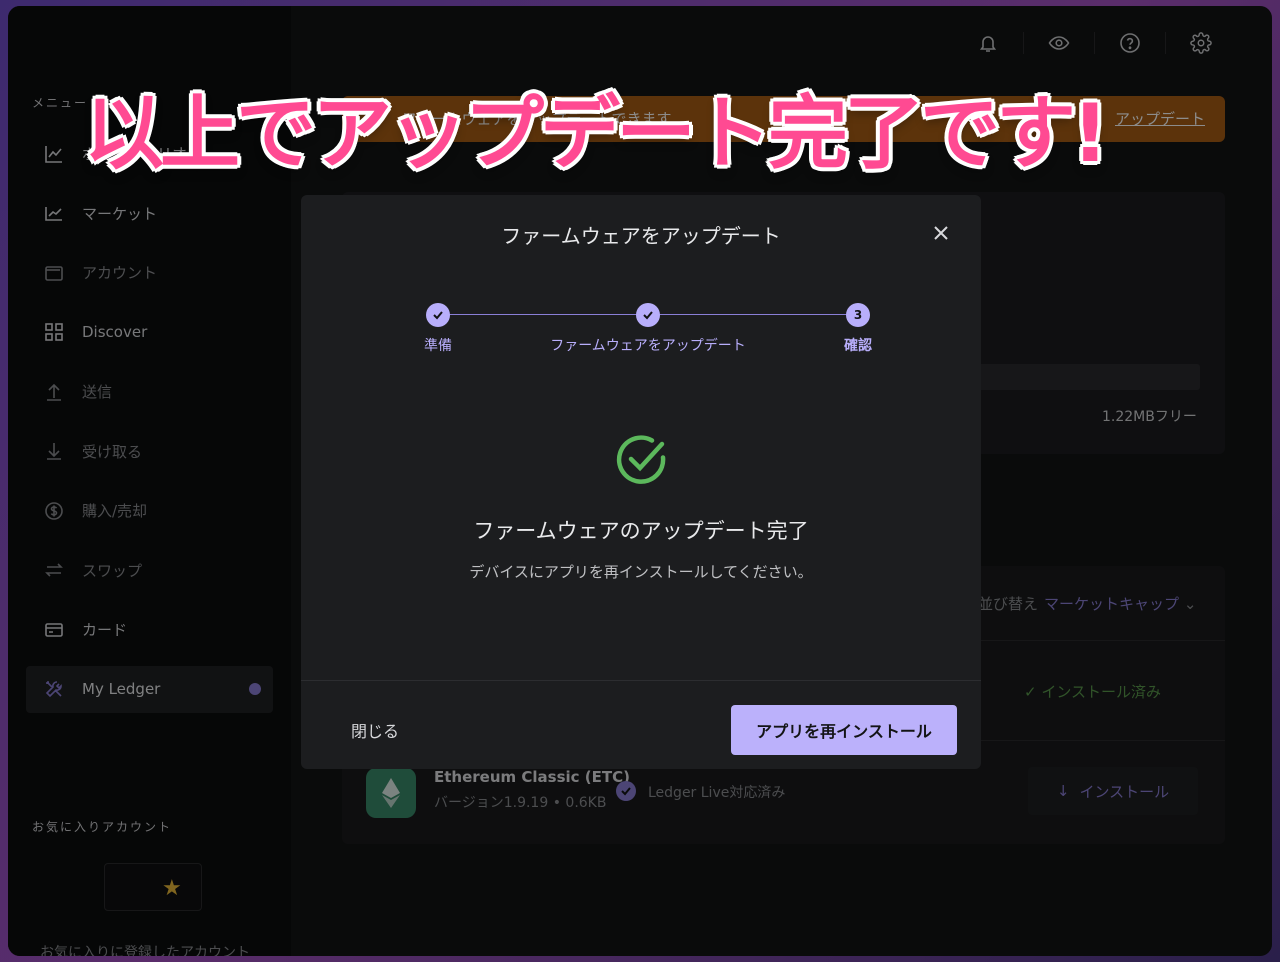 This screenshot has height=962, width=1280. I want to click on success-description: デバイスにアプリを再インストールしてください。, so click(641, 572).